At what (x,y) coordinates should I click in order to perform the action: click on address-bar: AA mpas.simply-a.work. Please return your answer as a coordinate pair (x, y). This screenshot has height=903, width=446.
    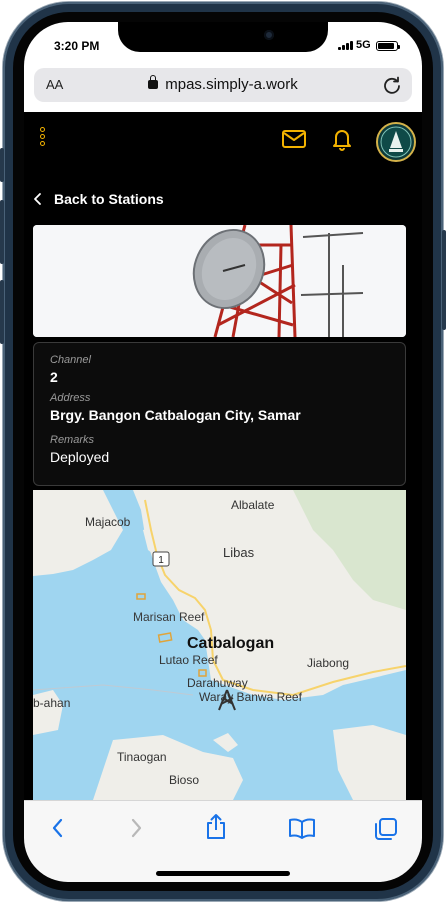
    Looking at the image, I should click on (223, 85).